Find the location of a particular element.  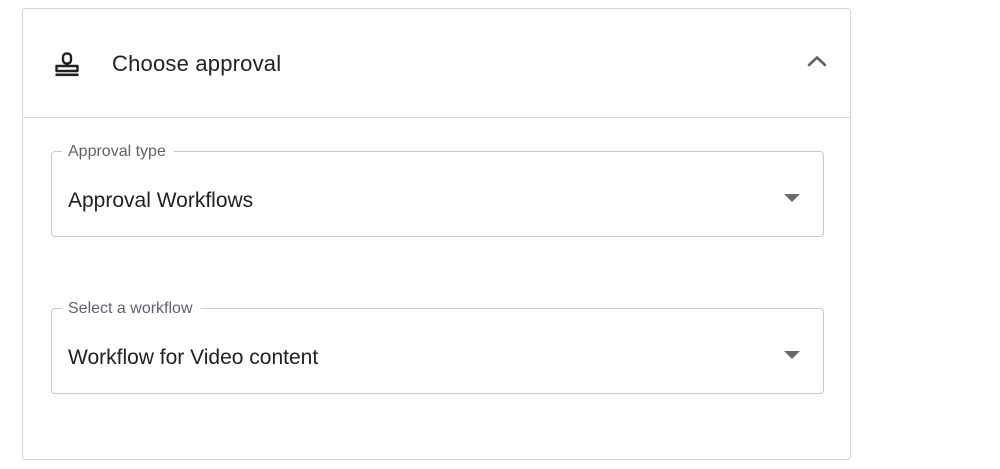

chevron-up-icon is located at coordinates (817, 61).